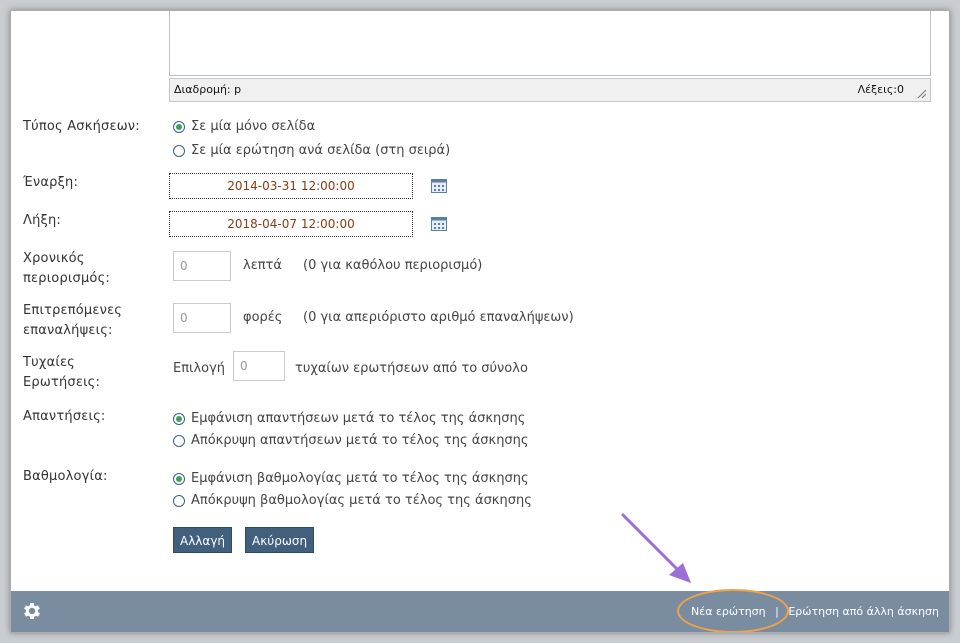 The image size is (960, 643). Describe the element at coordinates (68, 330) in the screenshot. I see `label-line: επαναλήψεις:` at that location.